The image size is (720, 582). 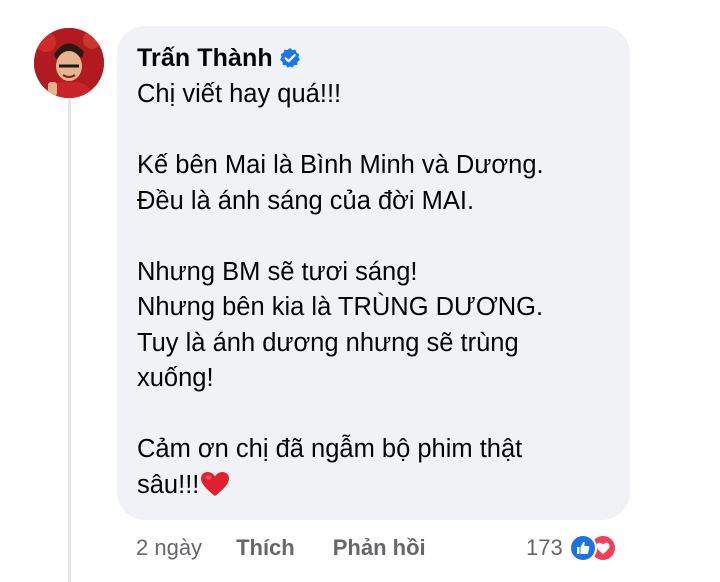 I want to click on author-name: Trấn Thành, so click(x=205, y=58).